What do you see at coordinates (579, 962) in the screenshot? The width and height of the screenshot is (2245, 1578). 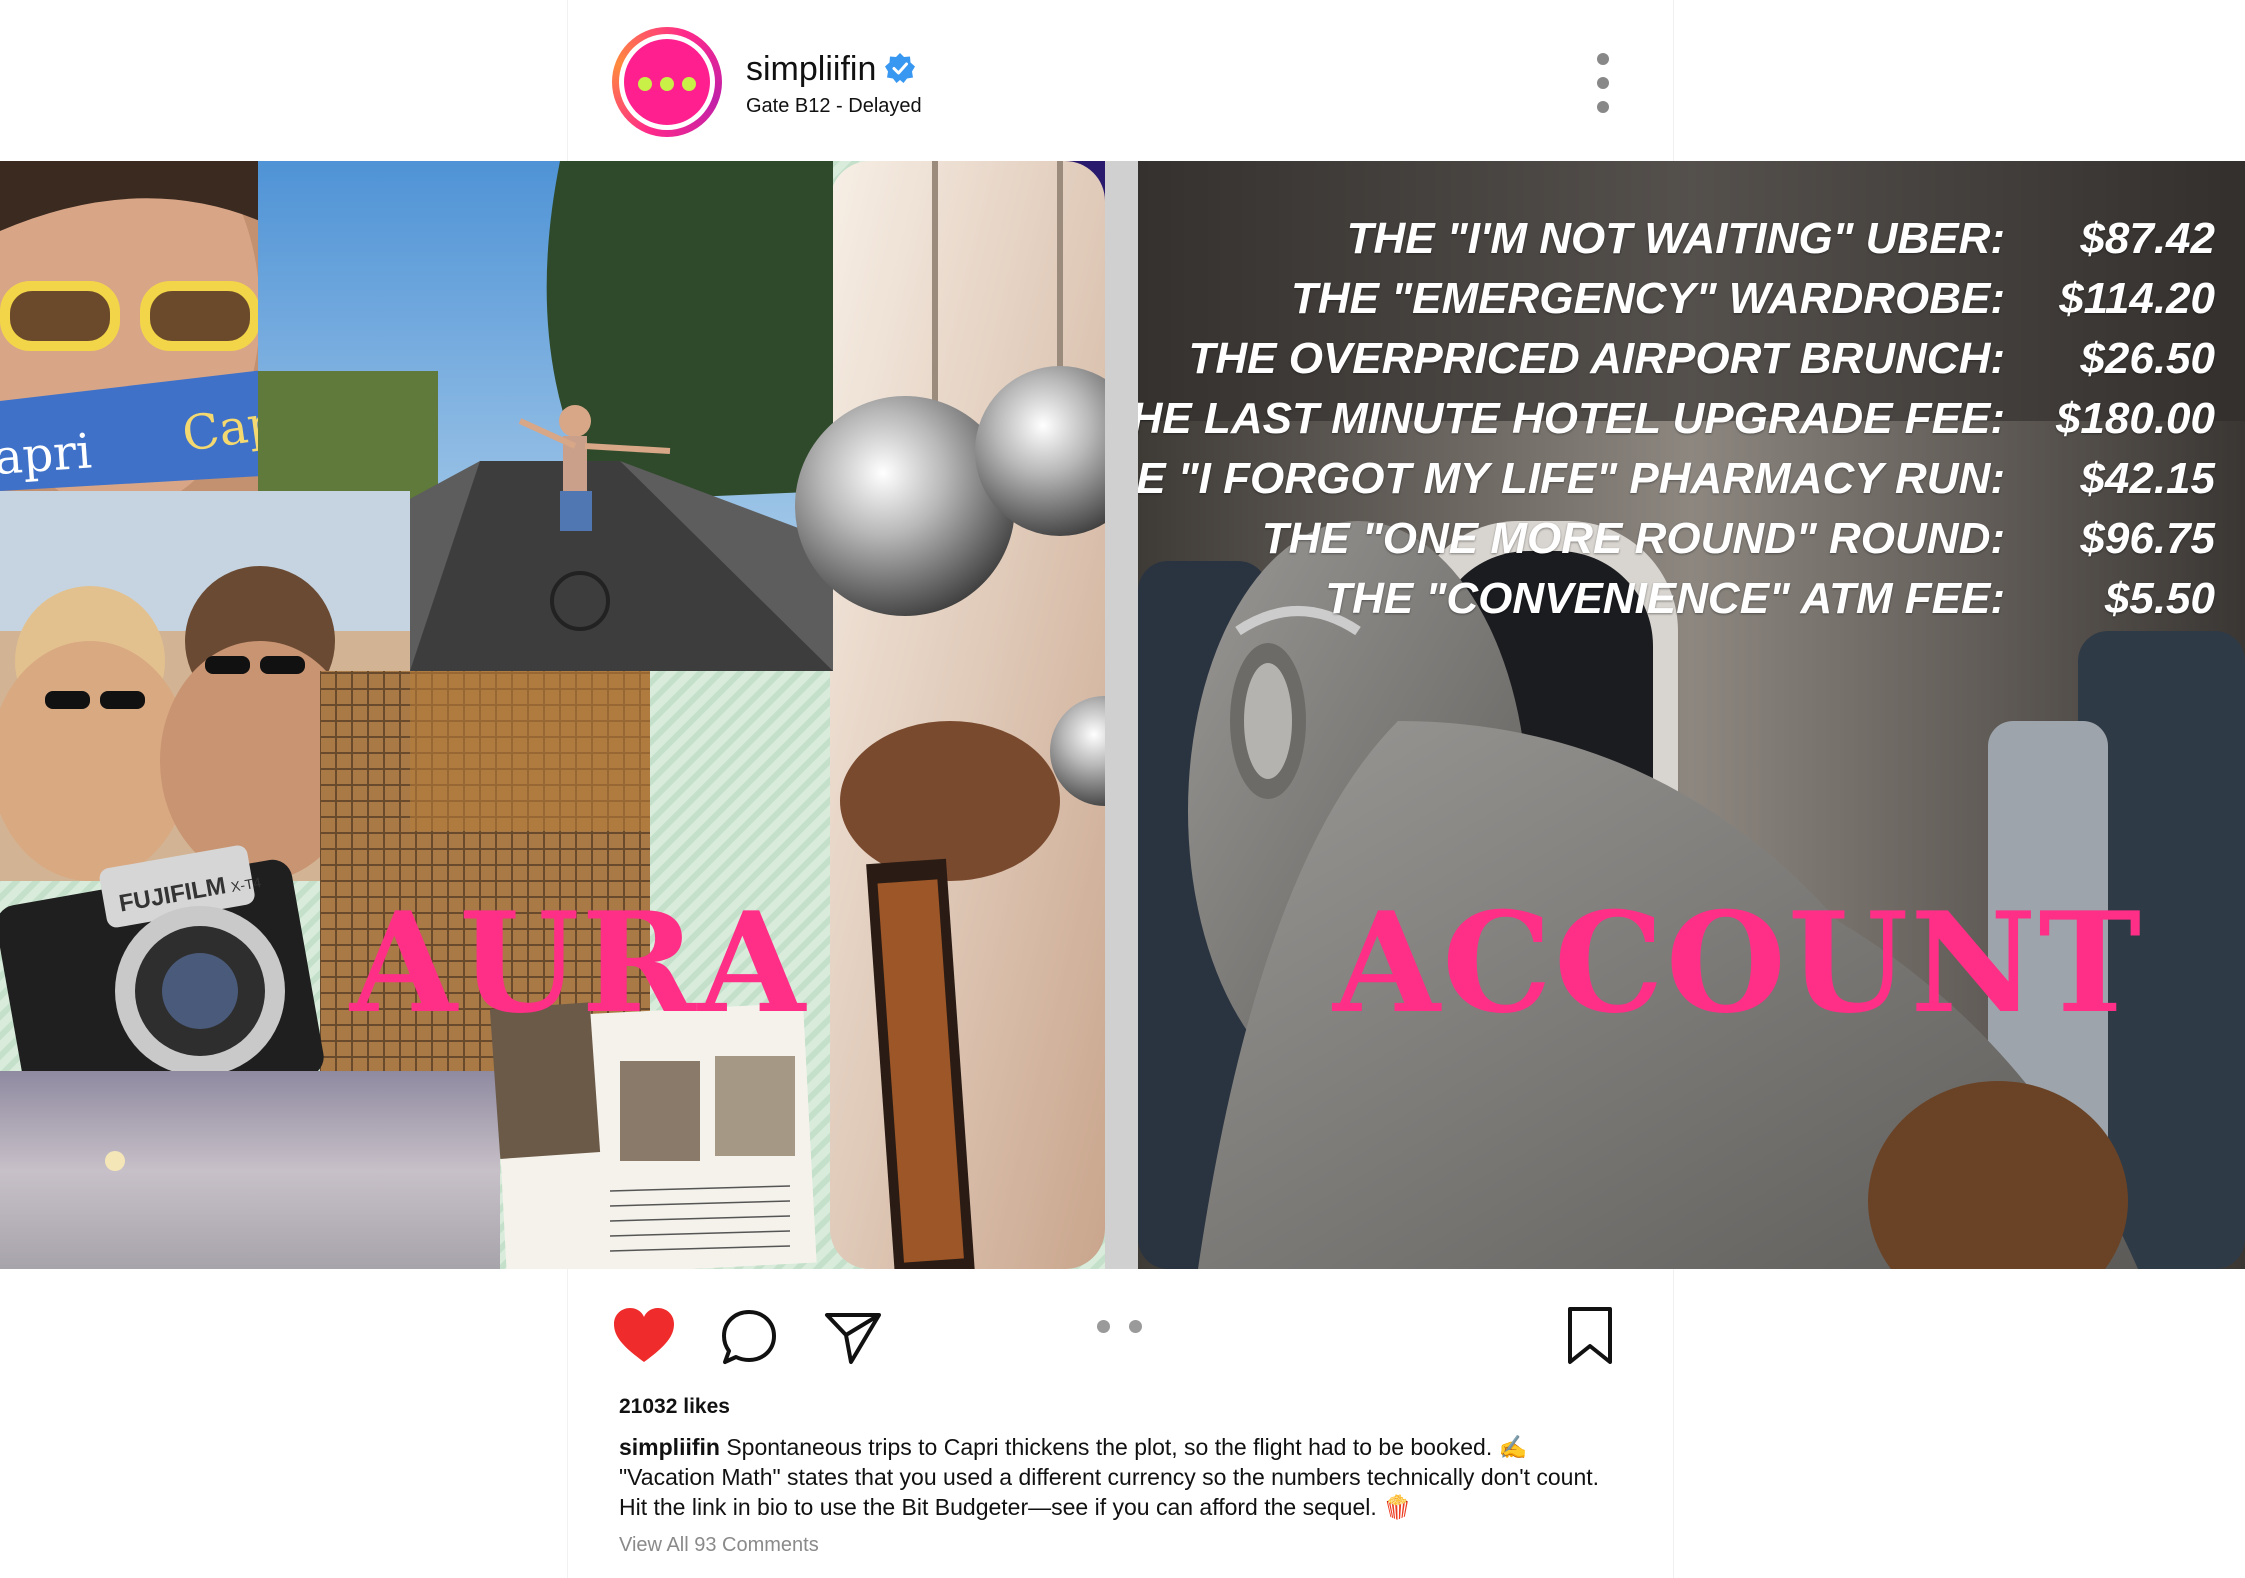 I see `aura-title: AURA` at bounding box center [579, 962].